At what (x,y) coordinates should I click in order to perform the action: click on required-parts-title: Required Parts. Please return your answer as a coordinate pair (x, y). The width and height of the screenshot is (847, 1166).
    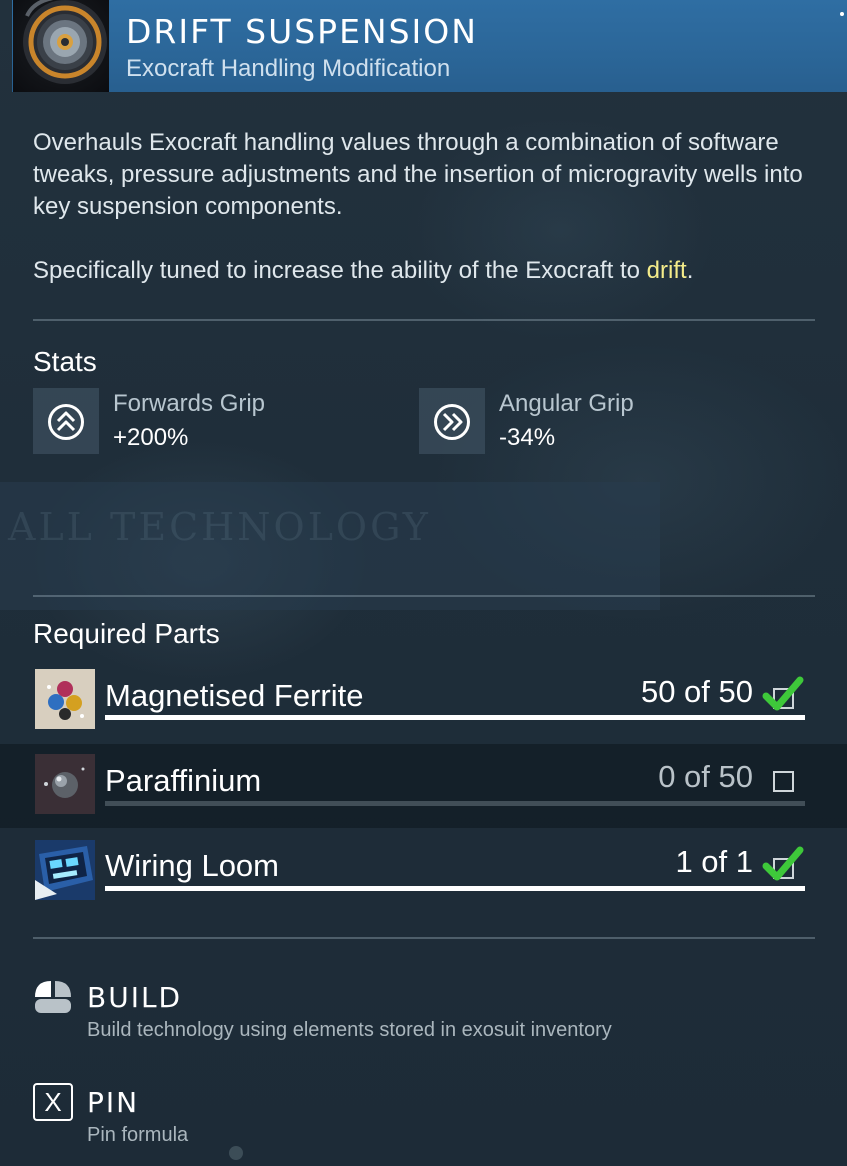
    Looking at the image, I should click on (126, 633).